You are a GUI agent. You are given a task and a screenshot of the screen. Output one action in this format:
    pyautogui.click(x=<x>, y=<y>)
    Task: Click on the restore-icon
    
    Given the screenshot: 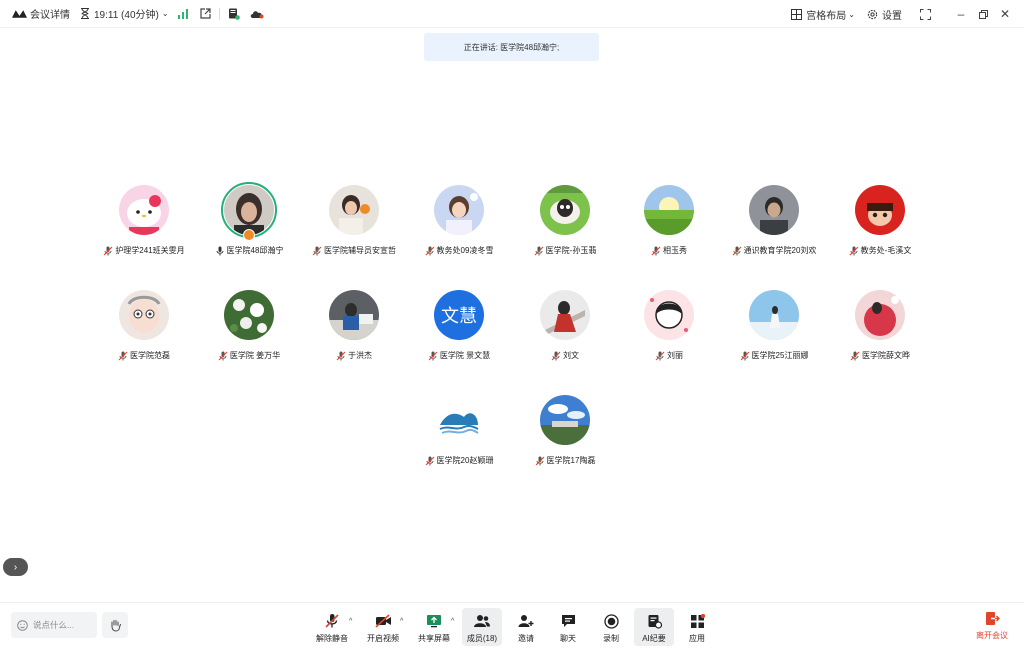 What is the action you would take?
    pyautogui.click(x=983, y=14)
    